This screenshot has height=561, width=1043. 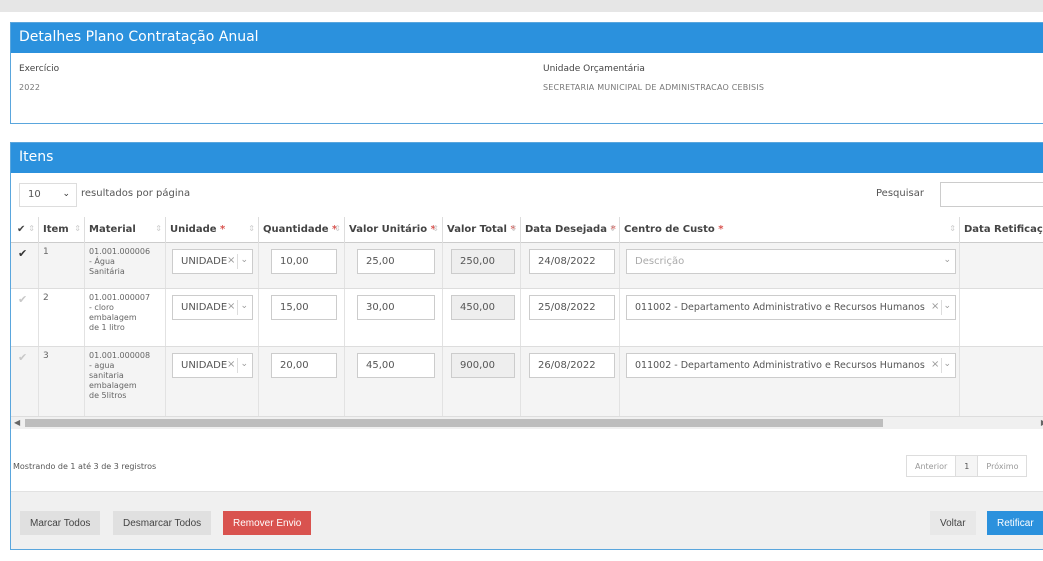 I want to click on table-controls: 10 ⌄ resultados por página Pesquisar, so click(x=527, y=195).